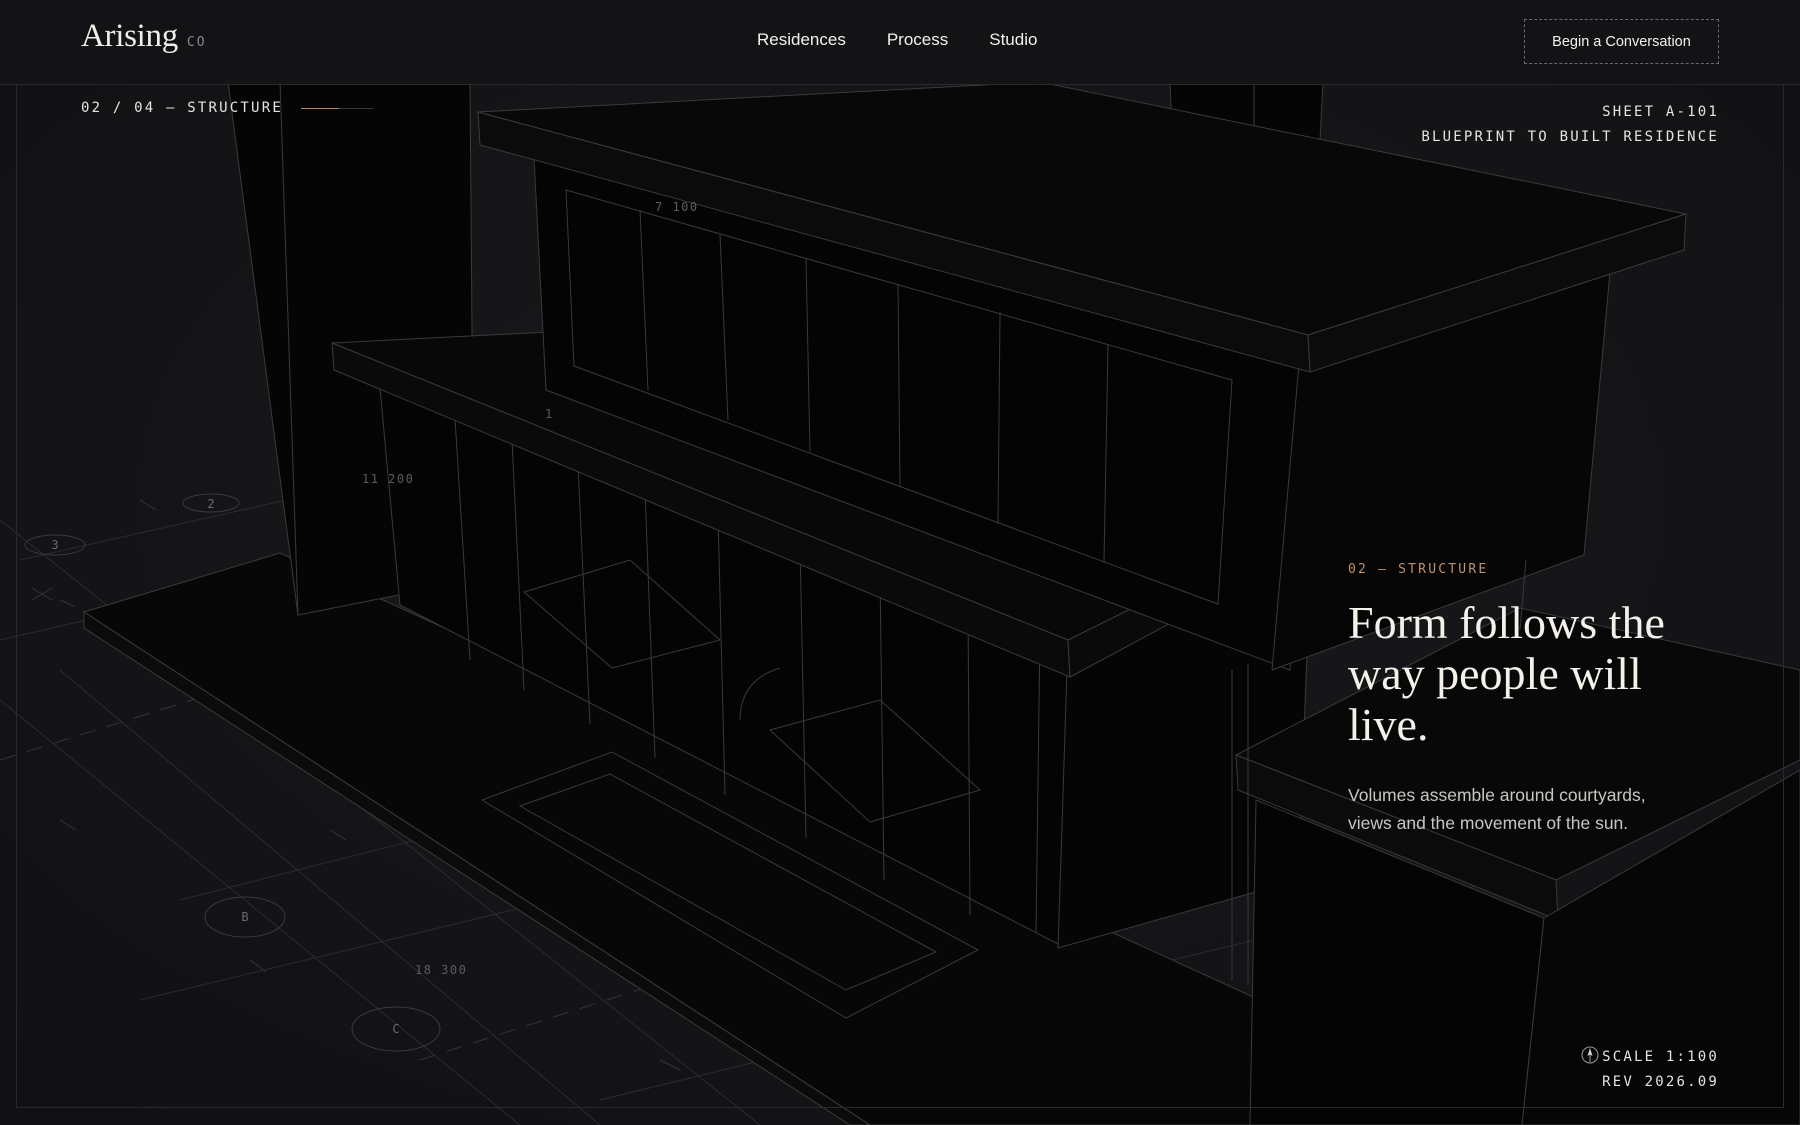 This screenshot has width=1800, height=1125. Describe the element at coordinates (1660, 1070) in the screenshot. I see `drawing-meta: SCALE 1:100 REV 2026.09` at that location.